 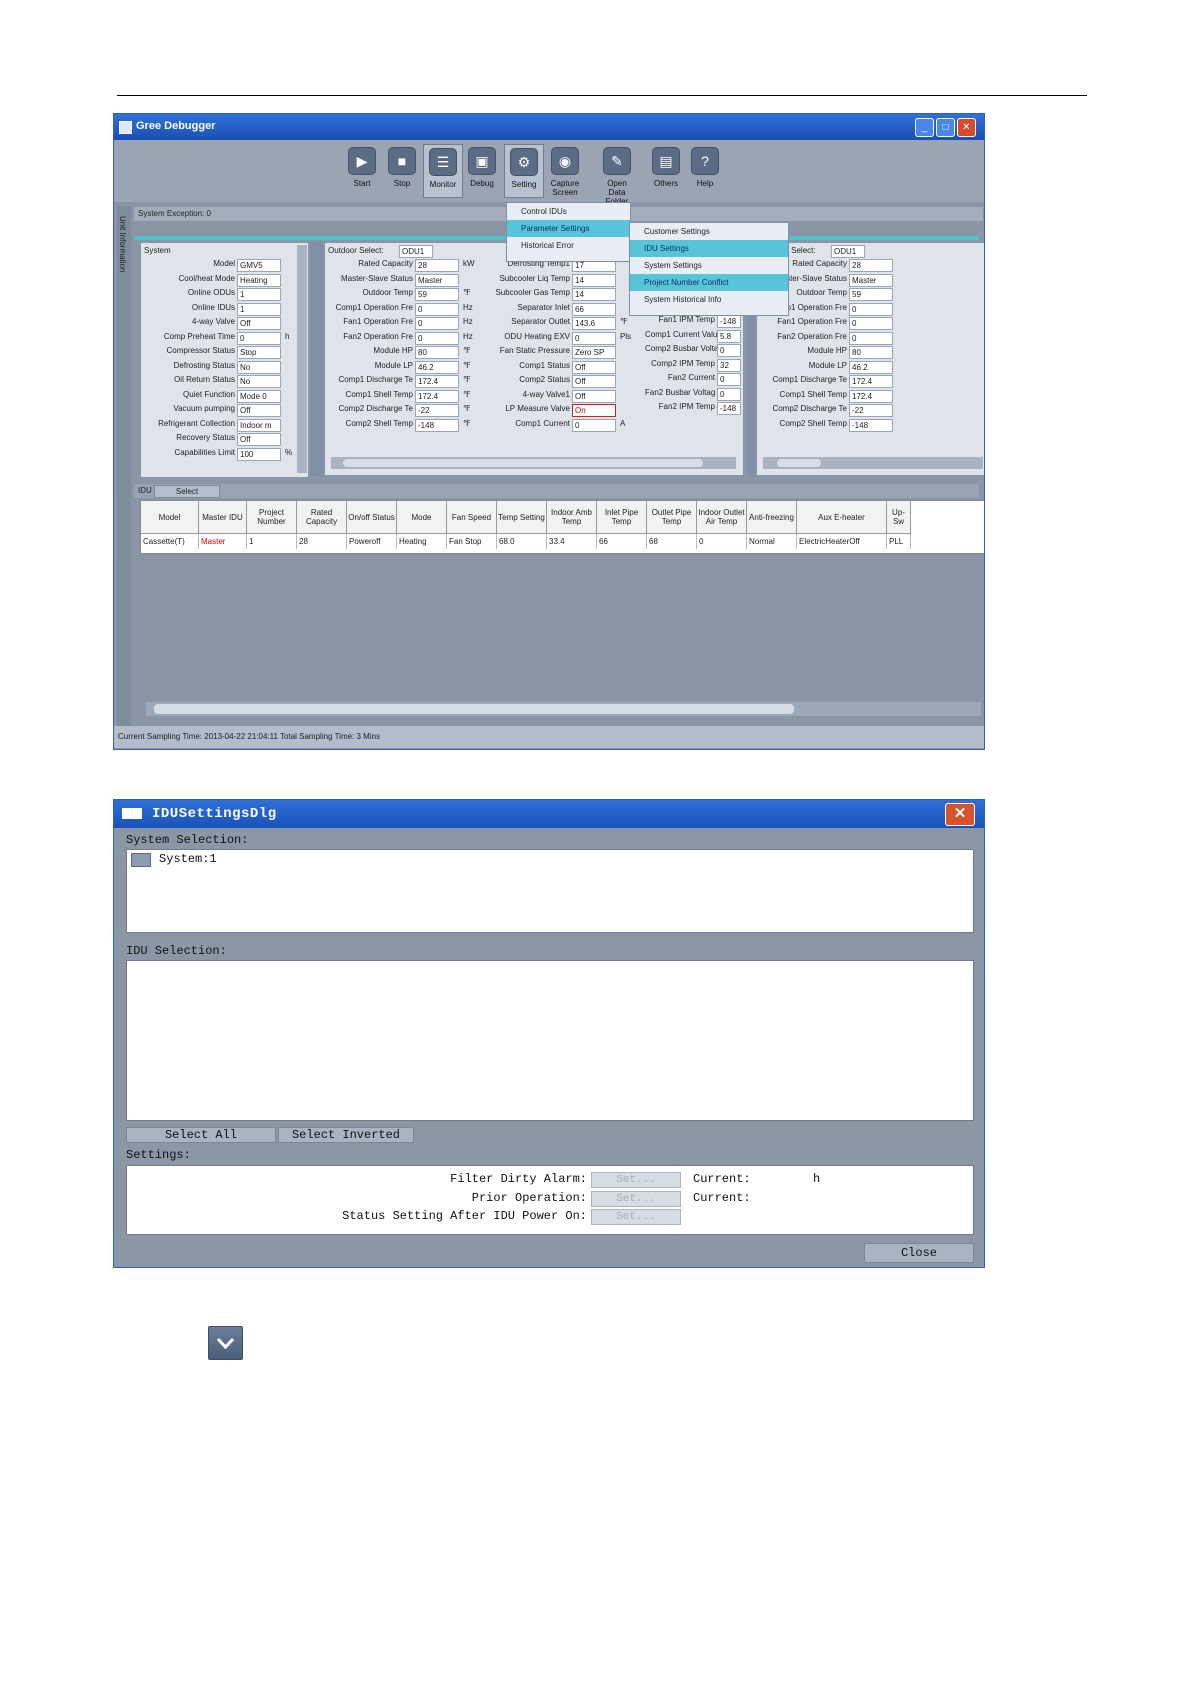 I want to click on toolbar-capture-screen: ◉ Capture Screen, so click(x=565, y=170).